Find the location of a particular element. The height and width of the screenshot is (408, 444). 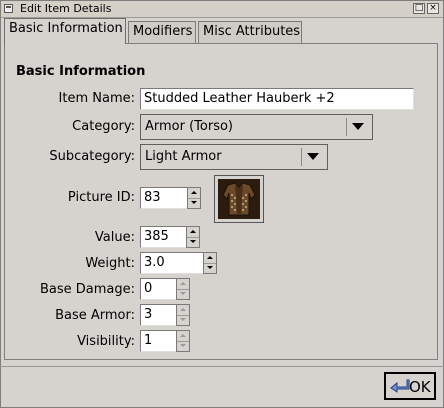

tab-misc-attributes: Misc Attributes is located at coordinates (250, 32).